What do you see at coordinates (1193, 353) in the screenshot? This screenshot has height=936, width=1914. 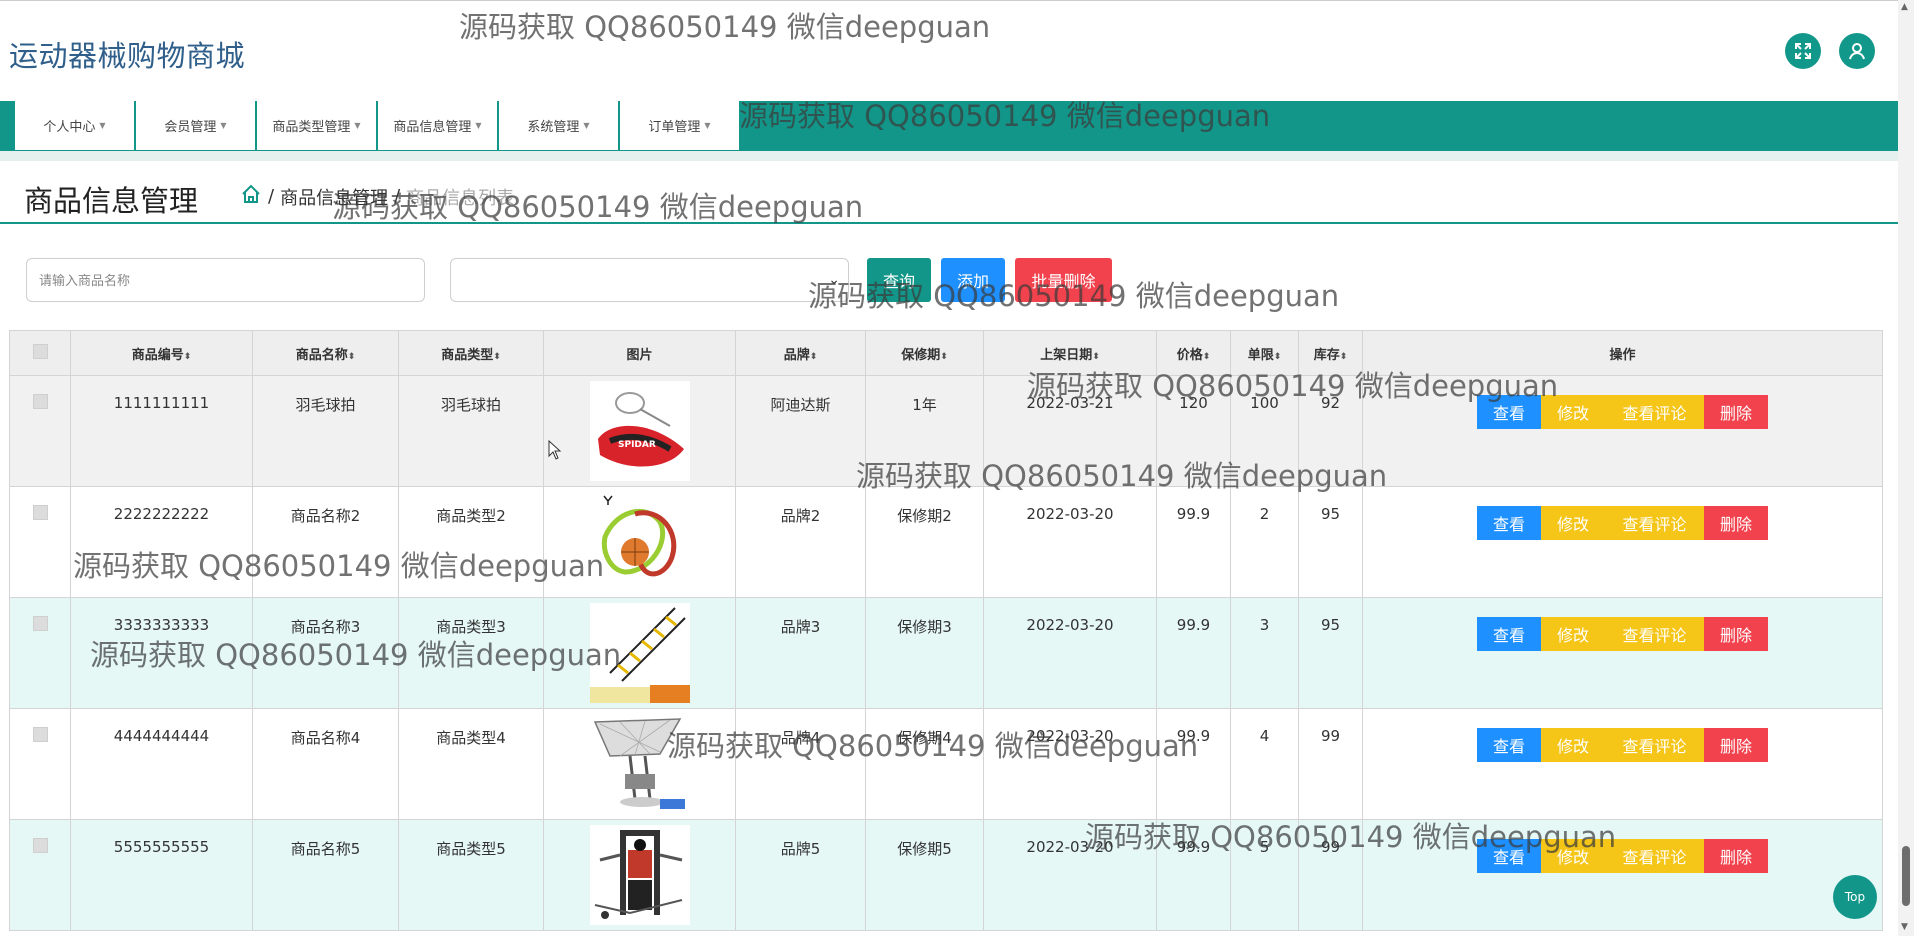 I see `column-header: 价格⬍` at bounding box center [1193, 353].